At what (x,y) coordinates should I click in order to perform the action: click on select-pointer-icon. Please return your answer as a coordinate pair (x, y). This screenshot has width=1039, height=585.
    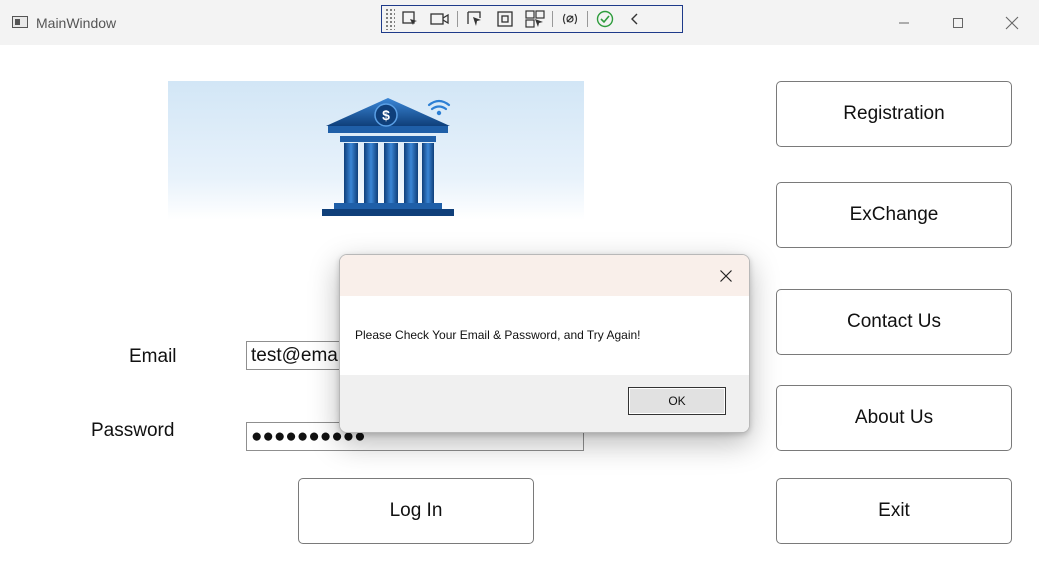
    Looking at the image, I should click on (475, 19).